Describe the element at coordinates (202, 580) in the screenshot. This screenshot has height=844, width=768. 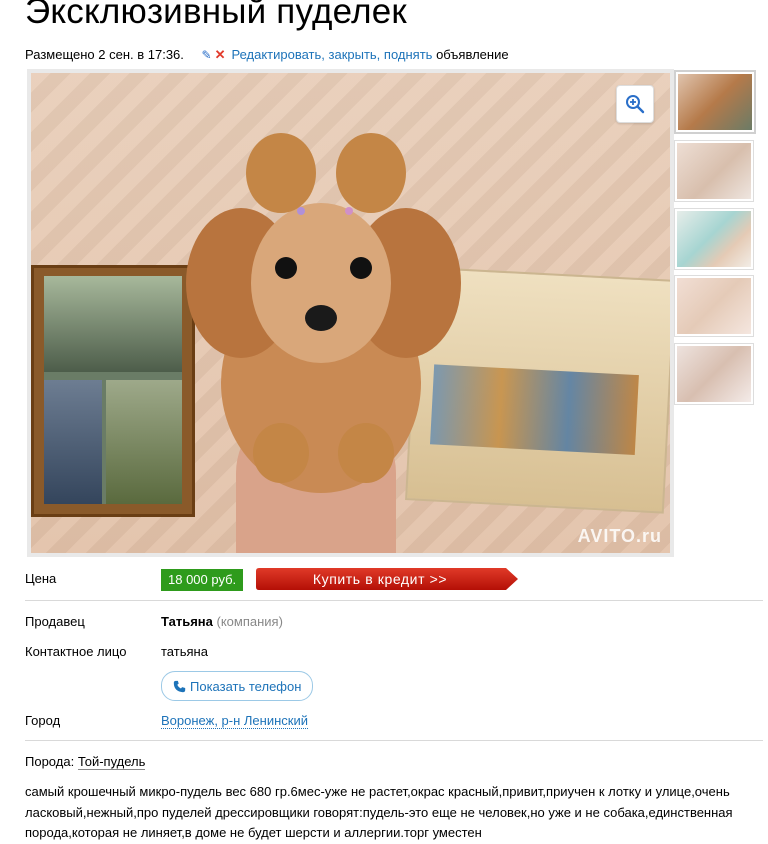
I see `price-badge: 18 000 руб.` at that location.